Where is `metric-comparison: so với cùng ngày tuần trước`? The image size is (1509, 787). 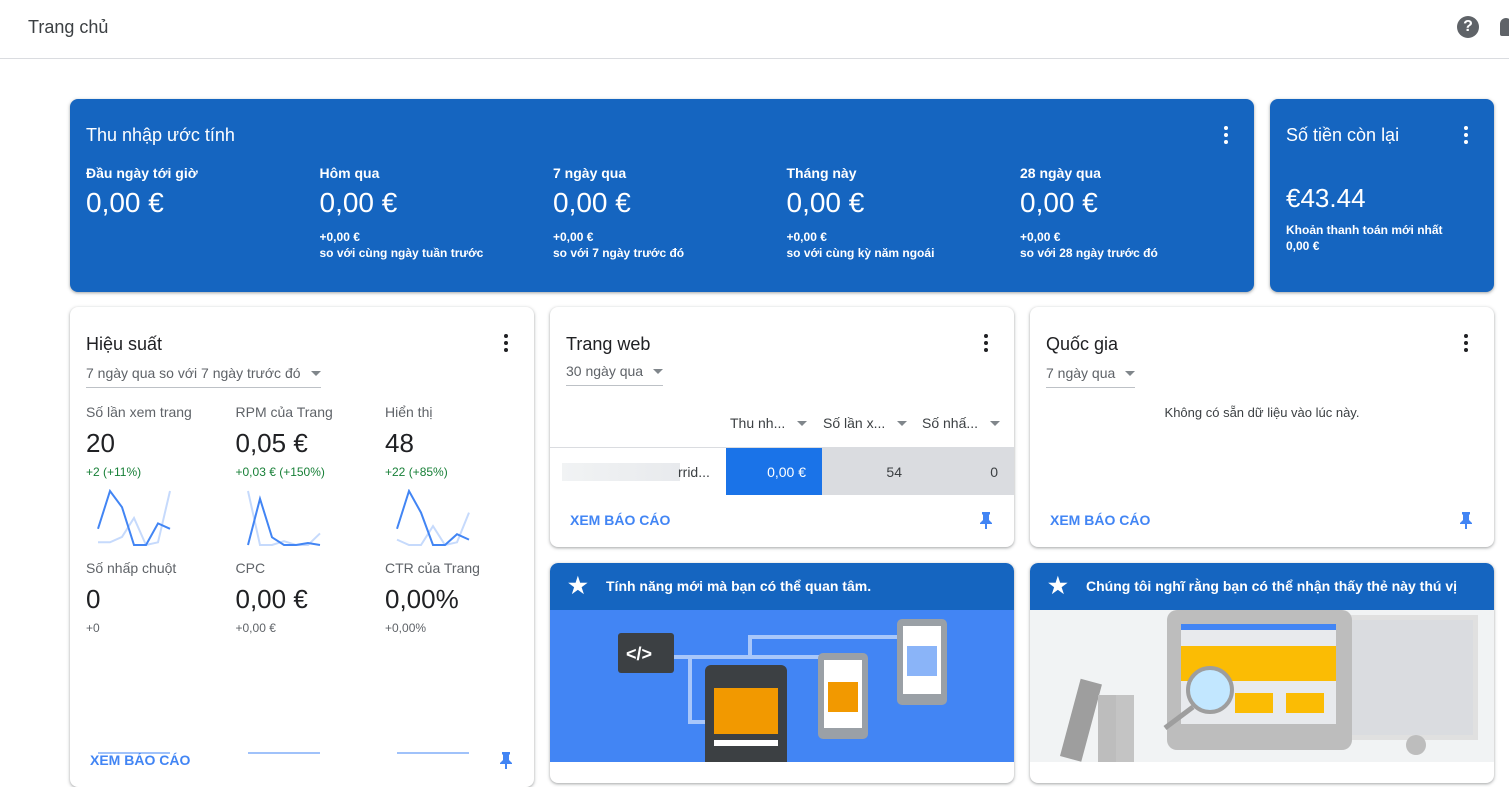 metric-comparison: so với cùng ngày tuần trước is located at coordinates (401, 253).